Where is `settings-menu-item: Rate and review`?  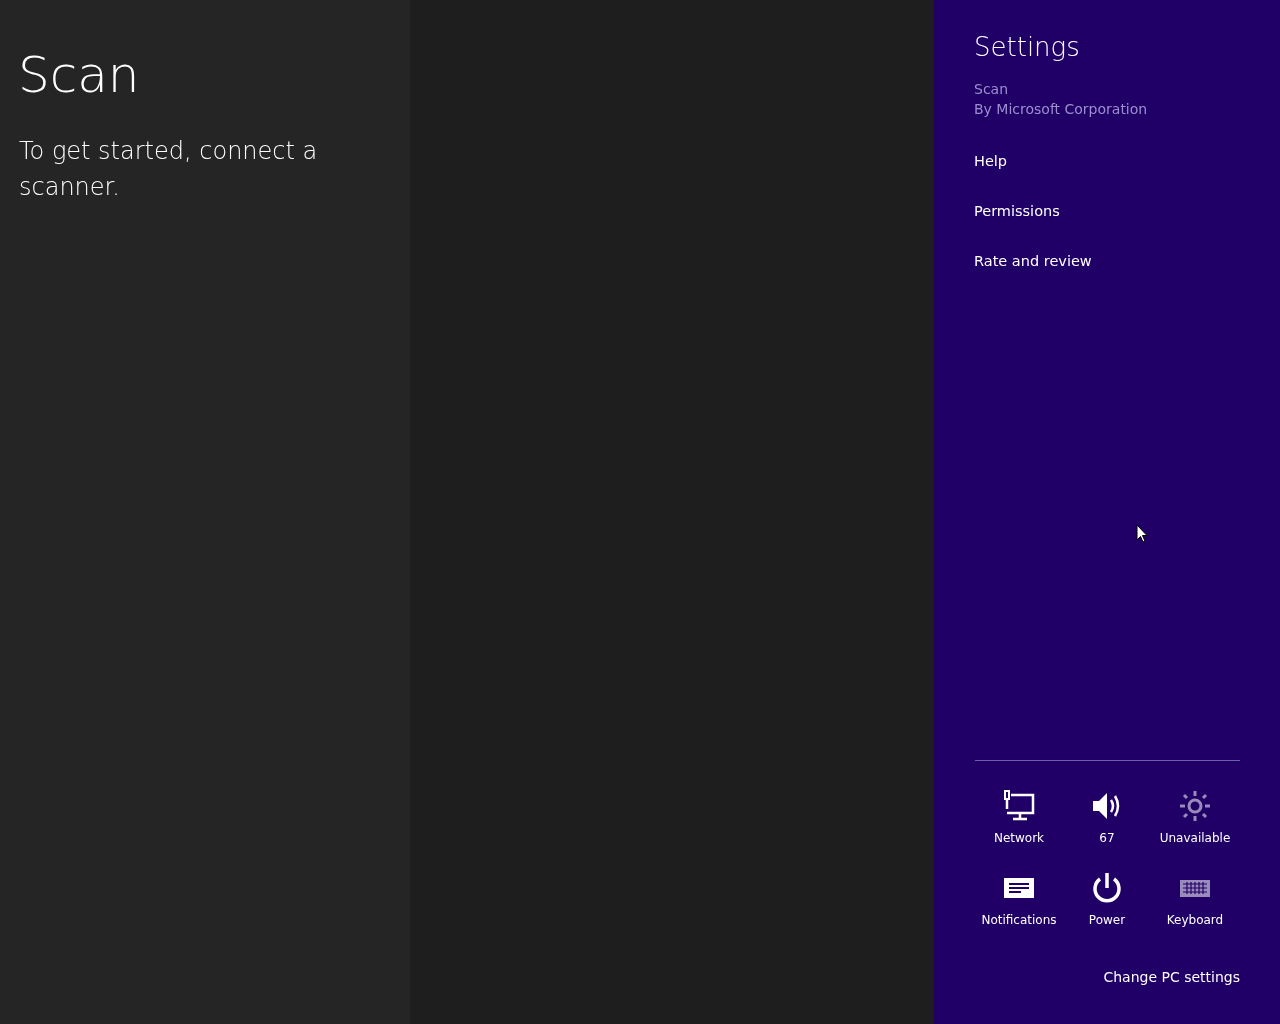
settings-menu-item: Rate and review is located at coordinates (1107, 261).